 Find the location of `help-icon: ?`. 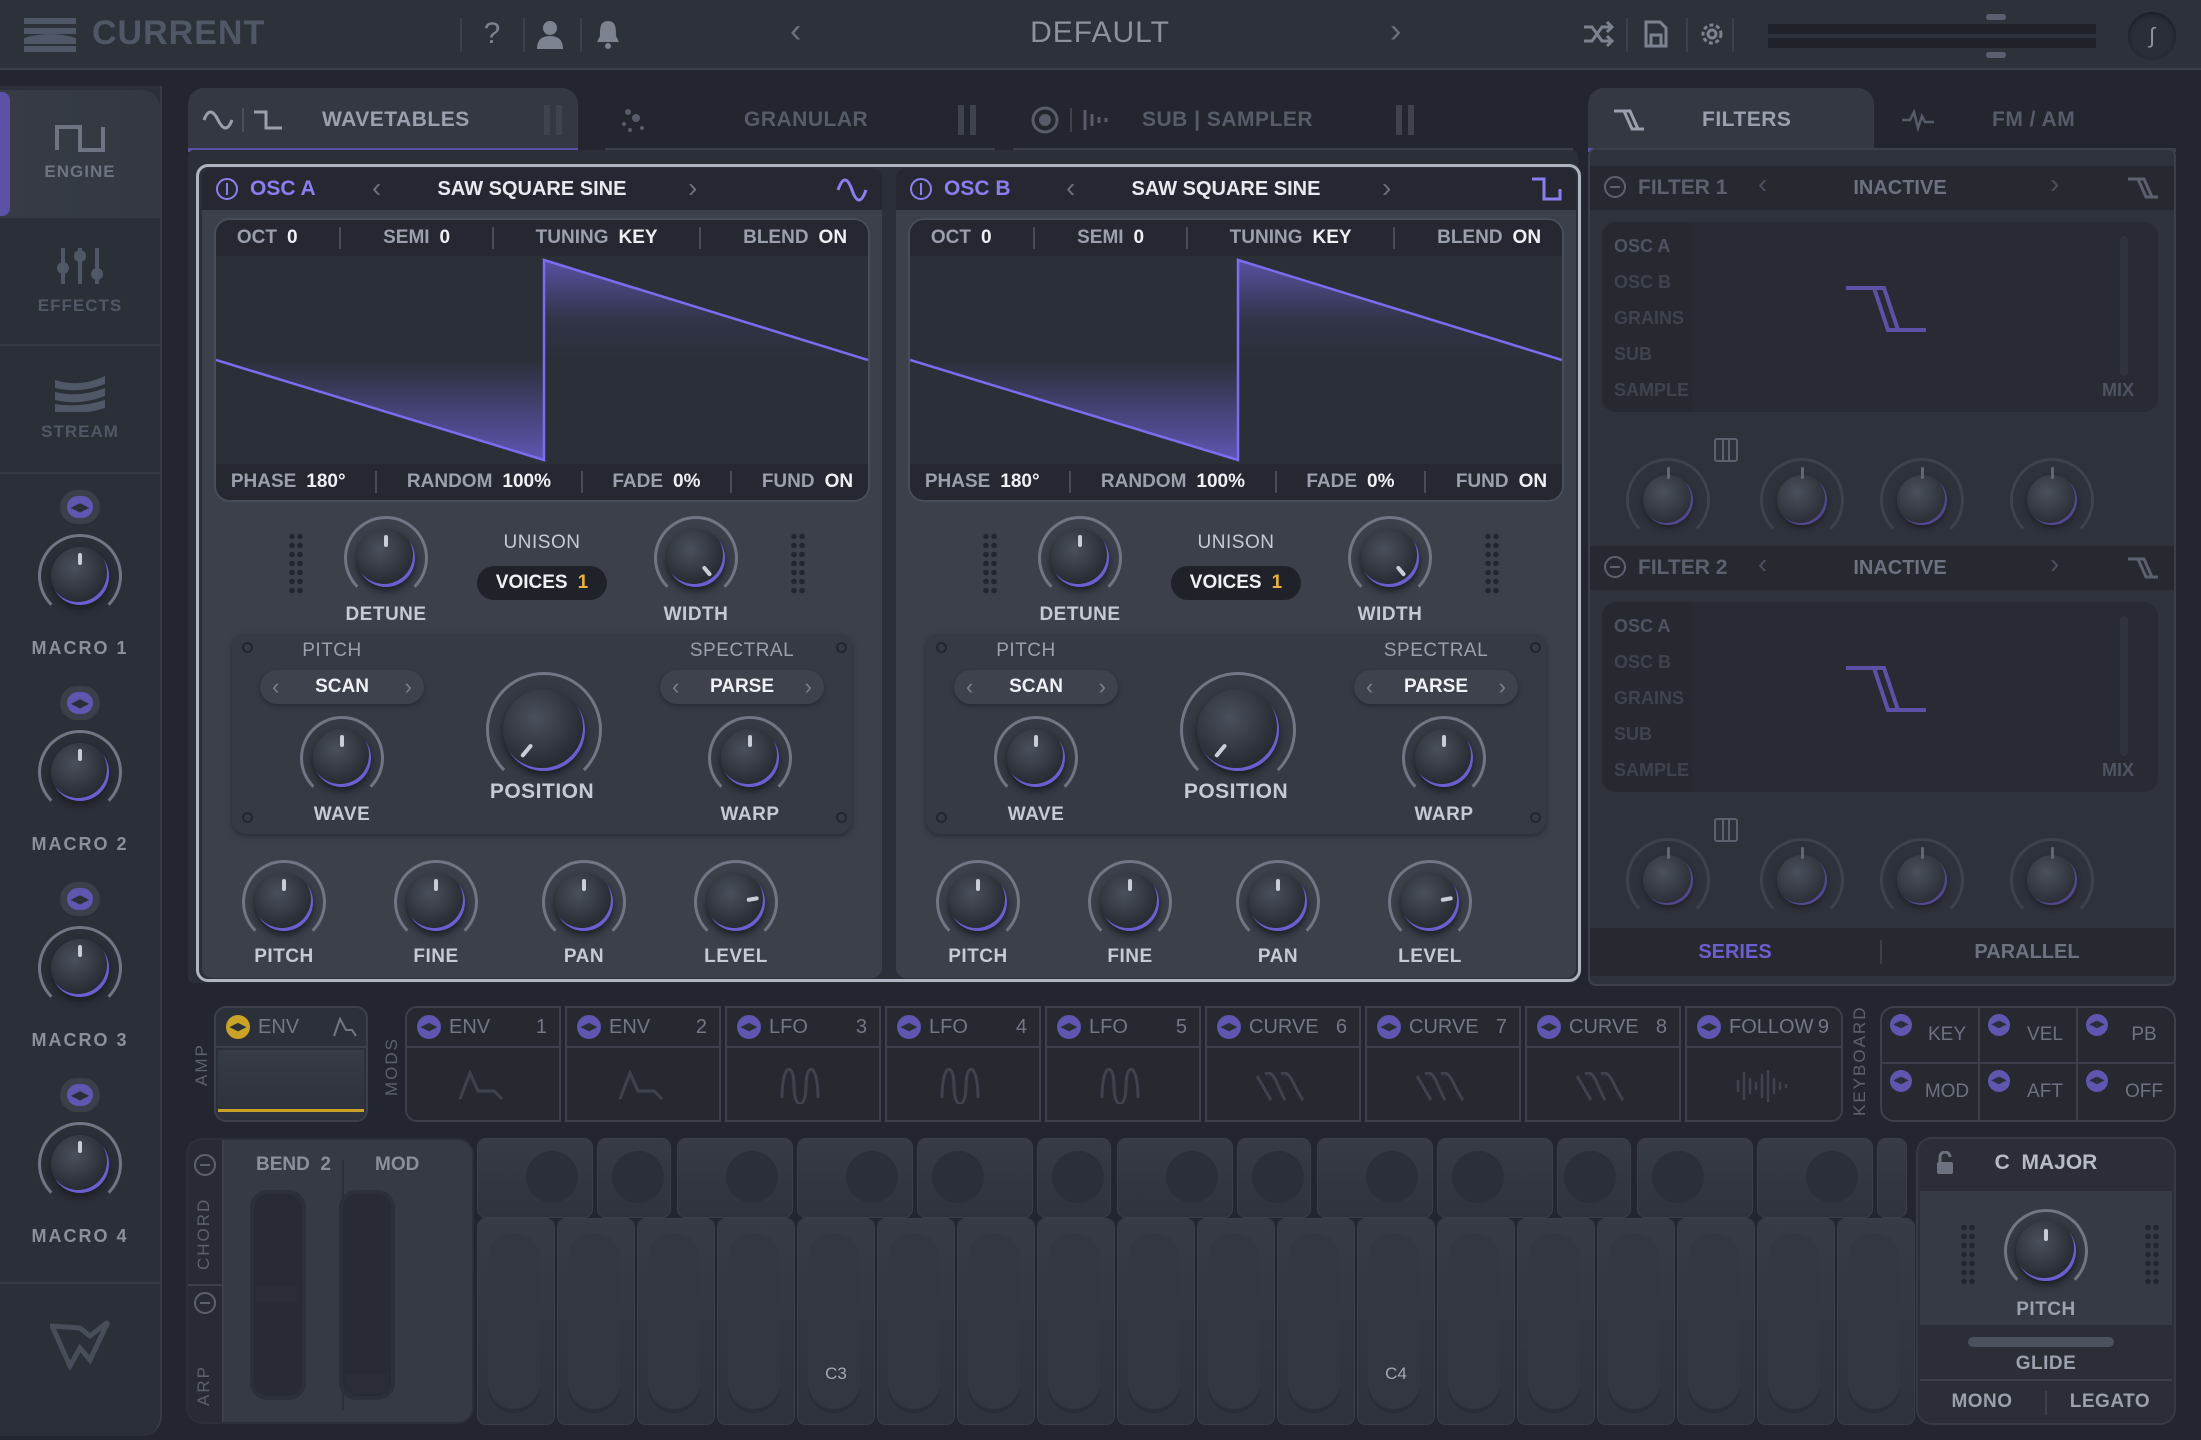

help-icon: ? is located at coordinates (492, 34).